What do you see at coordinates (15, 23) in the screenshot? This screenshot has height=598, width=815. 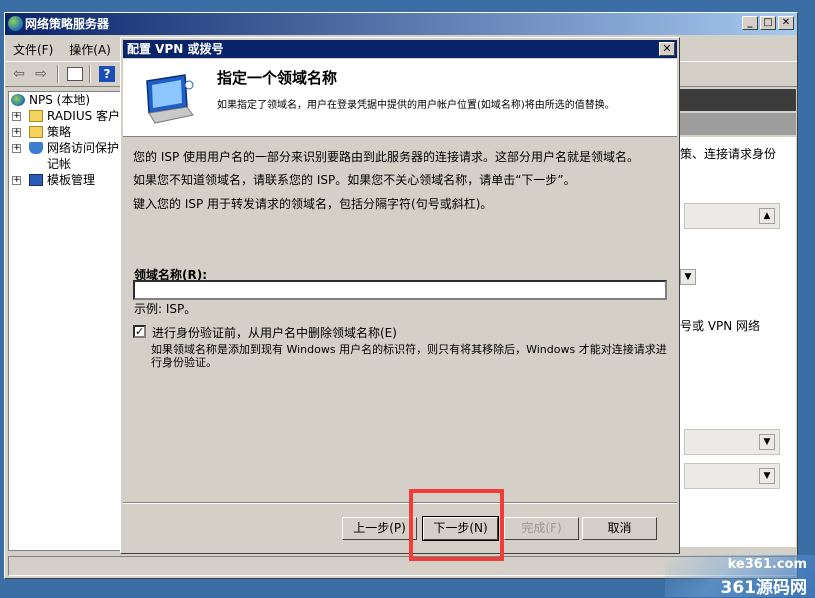 I see `nps-app-icon` at bounding box center [15, 23].